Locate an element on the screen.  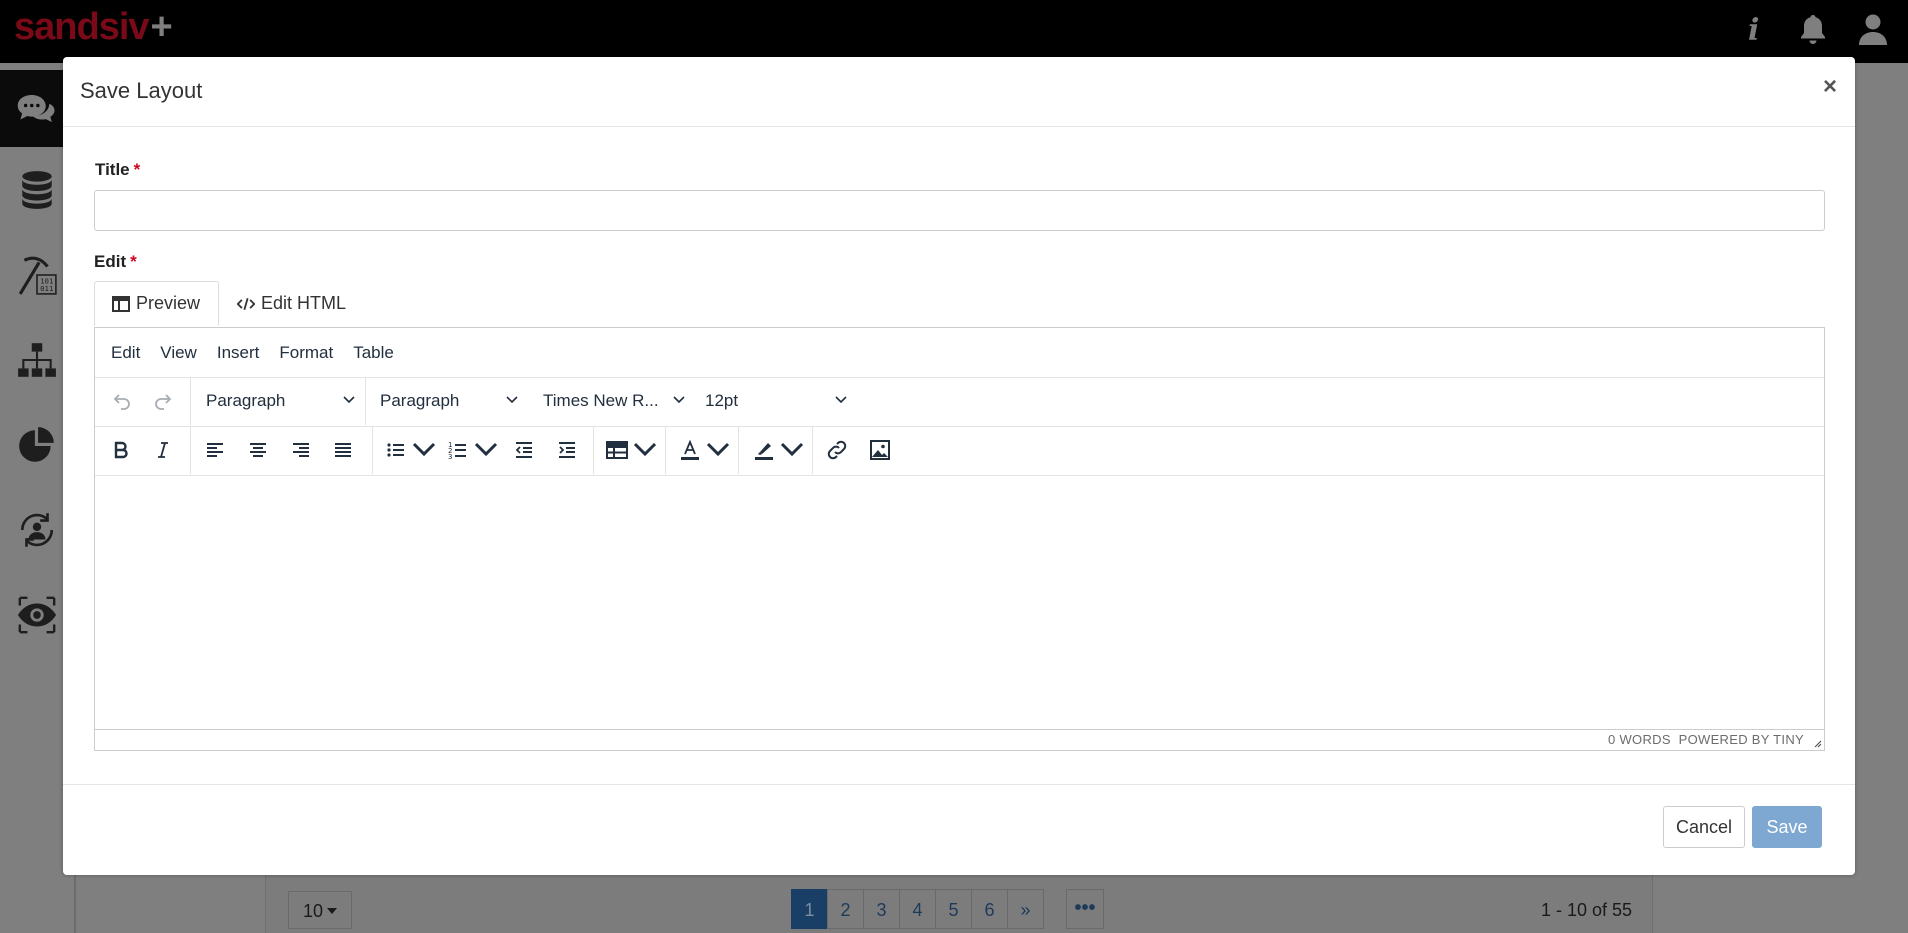
undo-icon is located at coordinates (121, 402).